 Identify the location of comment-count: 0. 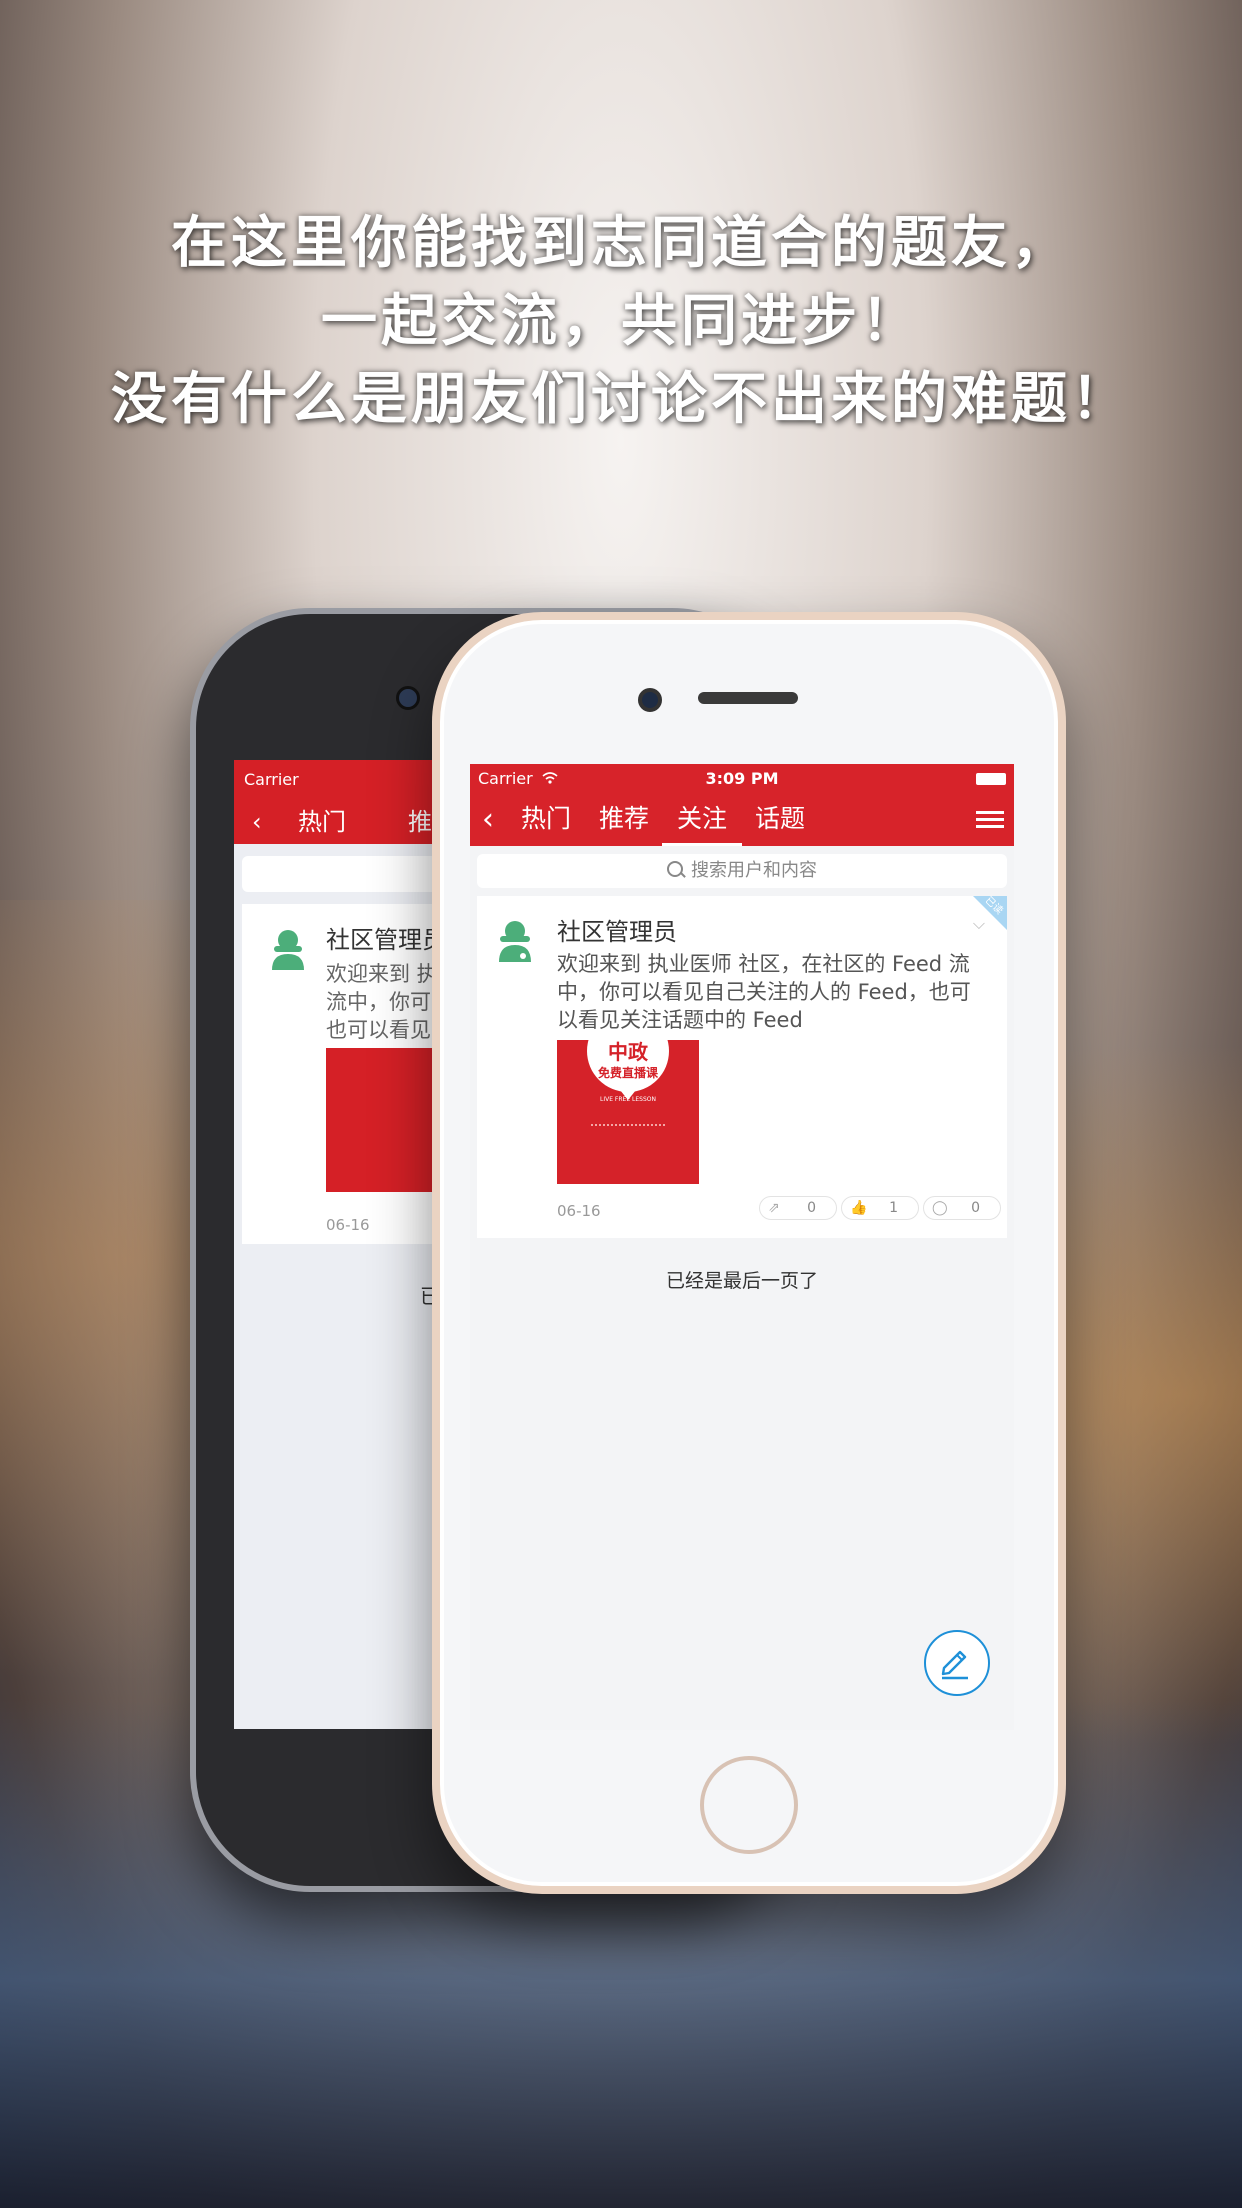
(975, 1208).